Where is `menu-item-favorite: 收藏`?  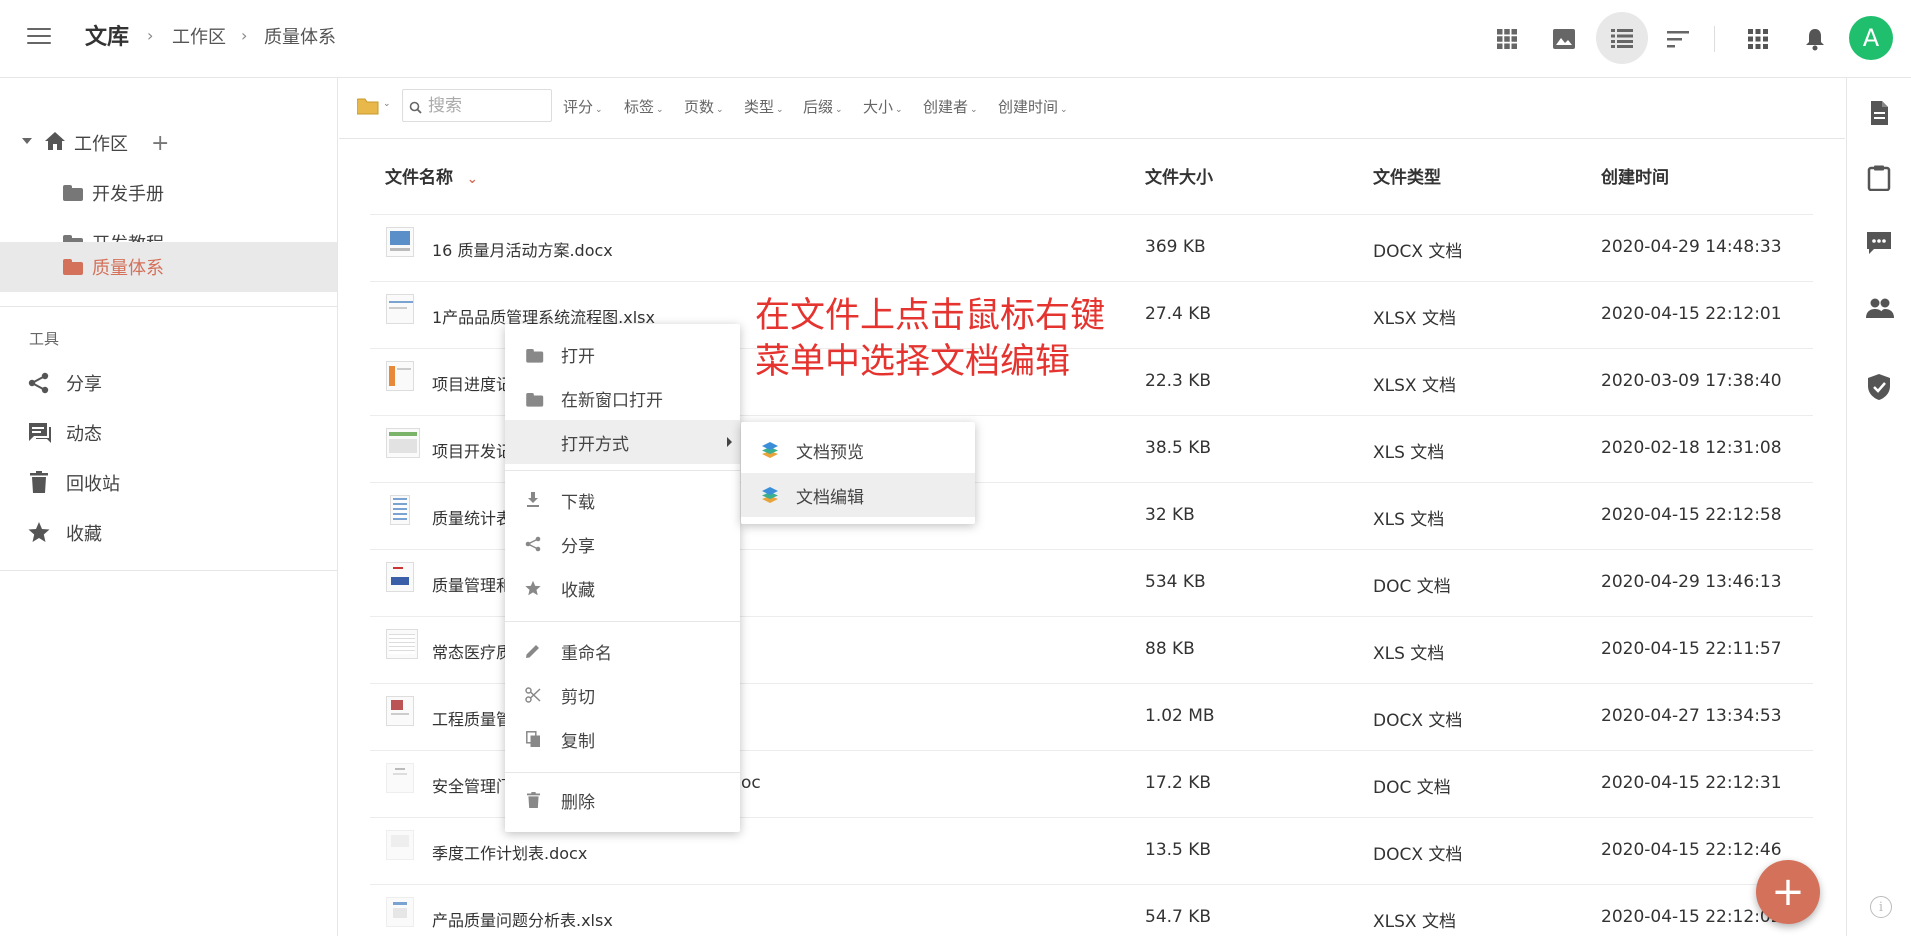 menu-item-favorite: 收藏 is located at coordinates (622, 588).